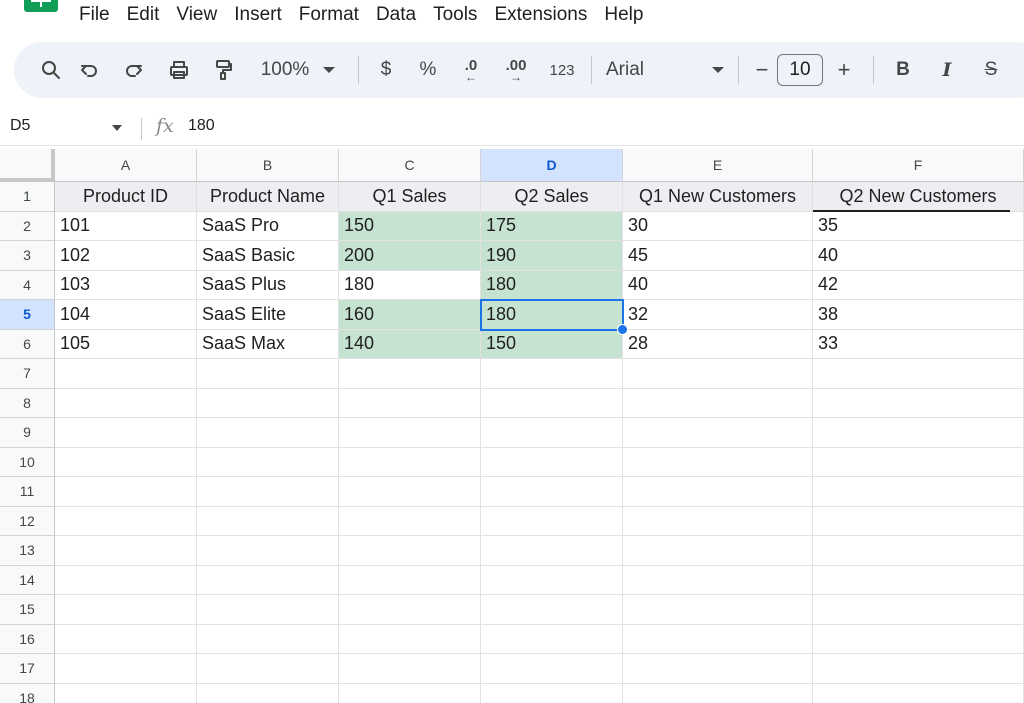 This screenshot has width=1024, height=703. What do you see at coordinates (918, 197) in the screenshot?
I see `cell-f1: Q2 New Customers` at bounding box center [918, 197].